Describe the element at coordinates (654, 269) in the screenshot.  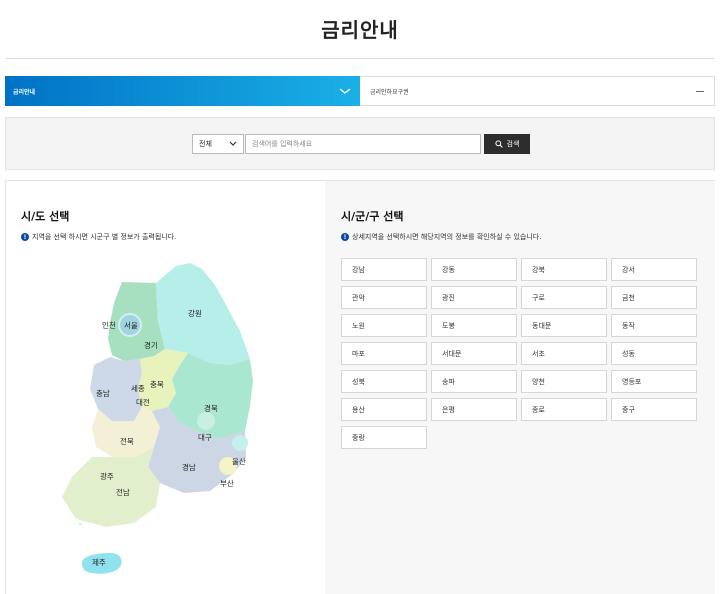
I see `district-button: 강서` at that location.